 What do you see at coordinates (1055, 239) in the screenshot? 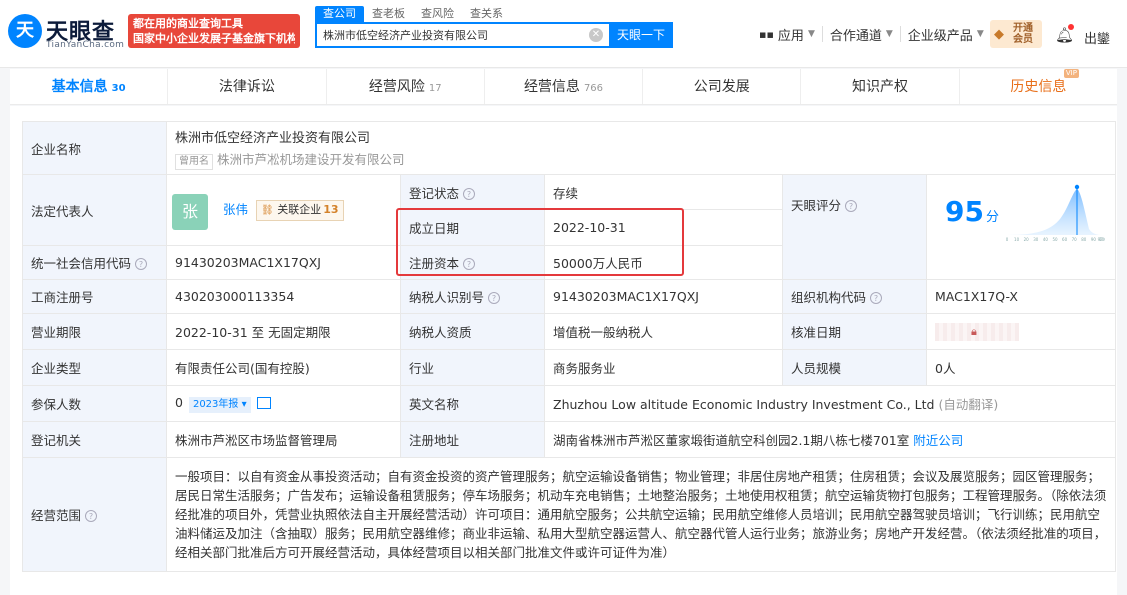
I see `axis-tick-label: 50` at bounding box center [1055, 239].